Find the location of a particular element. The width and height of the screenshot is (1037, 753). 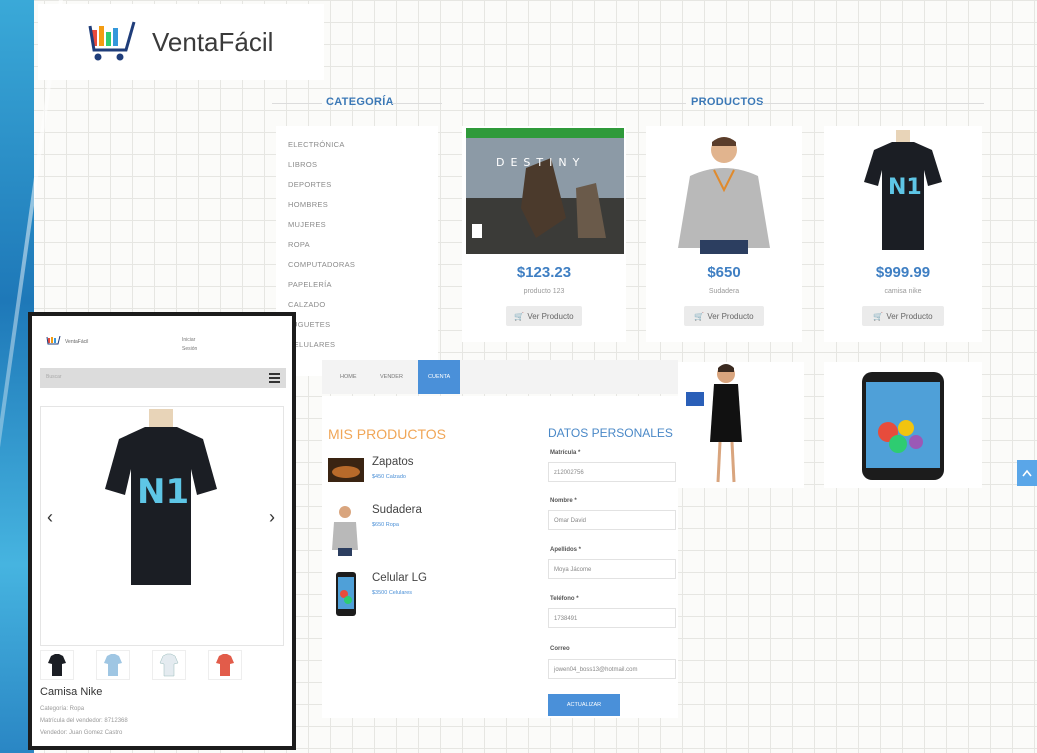

thumbnail-white-shirt is located at coordinates (169, 665).